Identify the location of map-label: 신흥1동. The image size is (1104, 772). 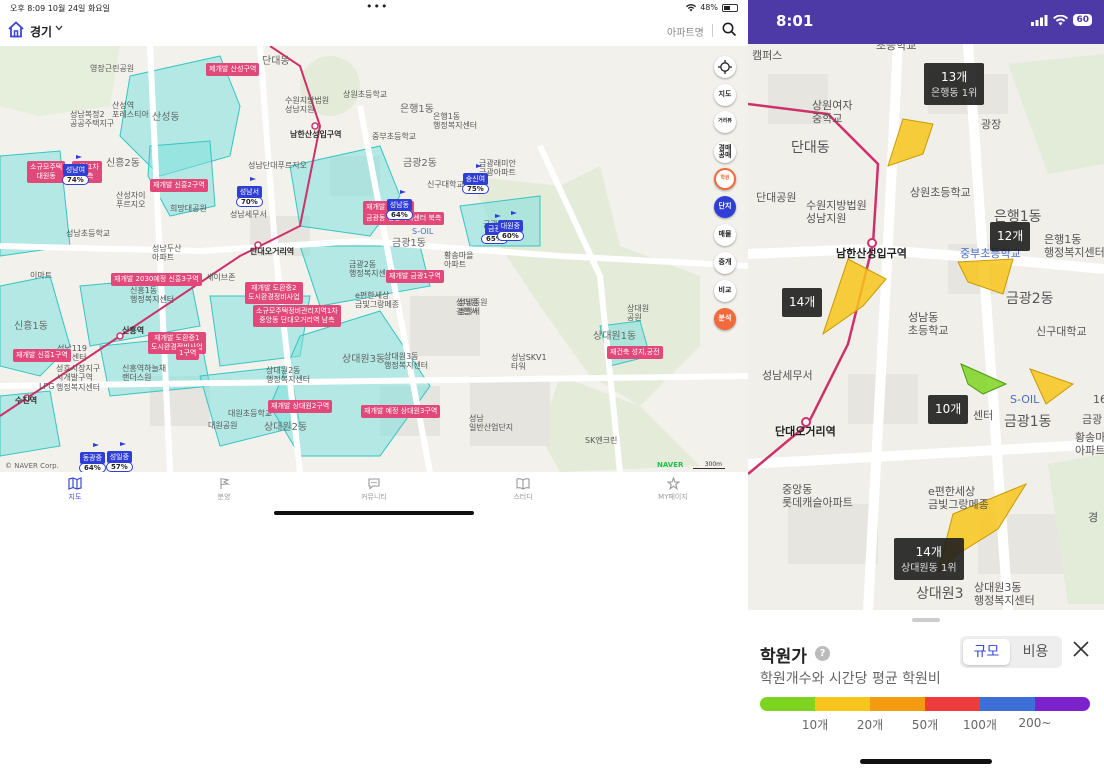
(31, 326).